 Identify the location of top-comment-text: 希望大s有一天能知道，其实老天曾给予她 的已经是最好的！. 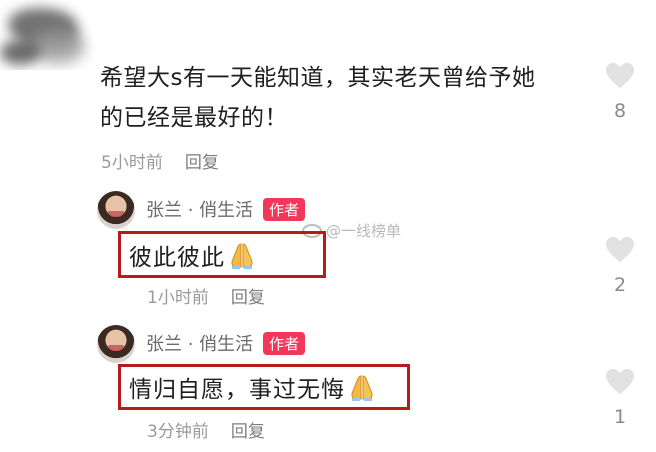
(317, 98).